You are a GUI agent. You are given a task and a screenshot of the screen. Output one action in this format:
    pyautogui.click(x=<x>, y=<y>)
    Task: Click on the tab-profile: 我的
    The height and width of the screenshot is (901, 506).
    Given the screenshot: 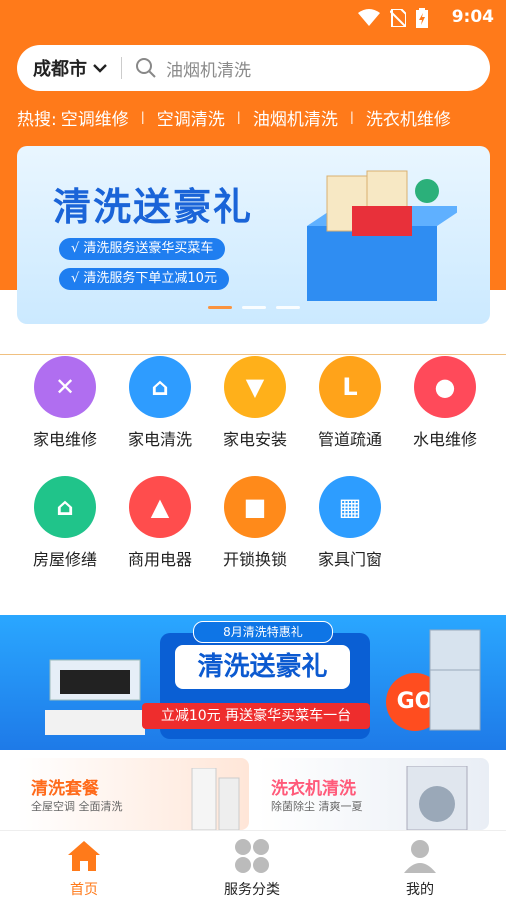 What is the action you would take?
    pyautogui.click(x=420, y=866)
    